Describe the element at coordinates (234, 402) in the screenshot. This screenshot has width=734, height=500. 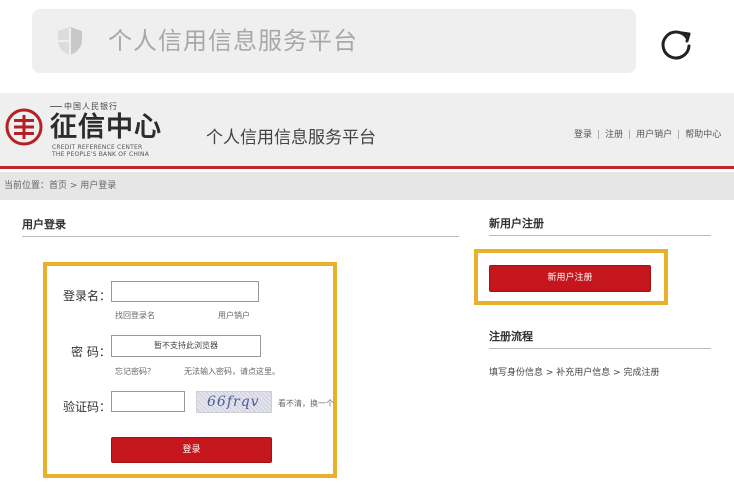
I see `captcha-image: 66frqv` at that location.